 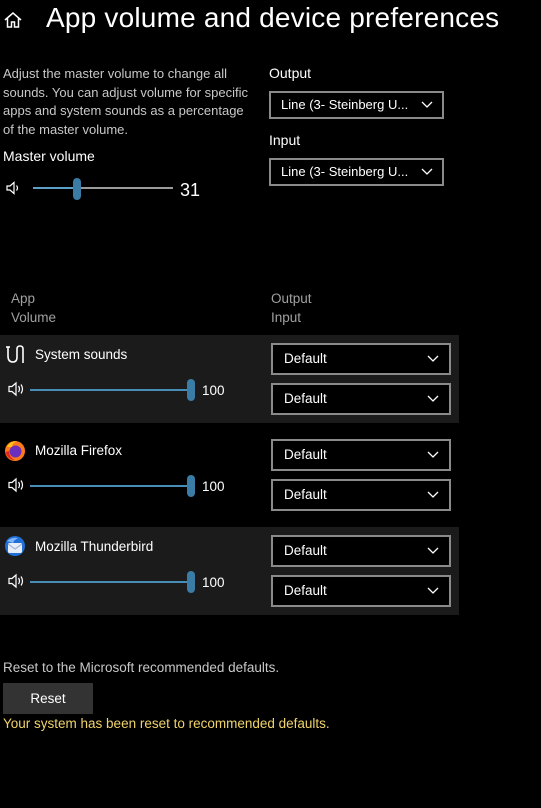 I want to click on home-icon, so click(x=13, y=20).